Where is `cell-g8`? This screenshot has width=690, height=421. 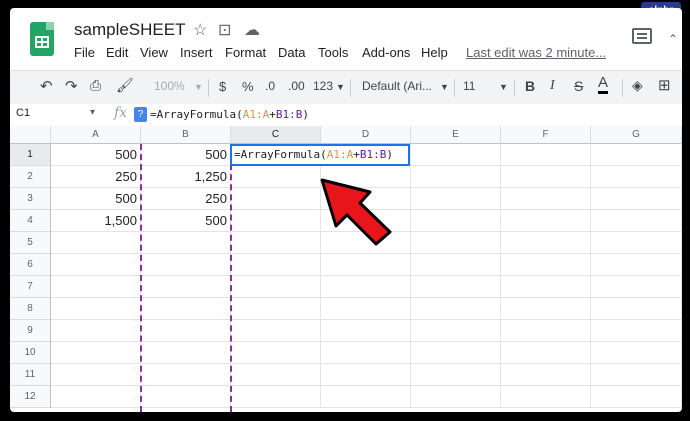 cell-g8 is located at coordinates (636, 309).